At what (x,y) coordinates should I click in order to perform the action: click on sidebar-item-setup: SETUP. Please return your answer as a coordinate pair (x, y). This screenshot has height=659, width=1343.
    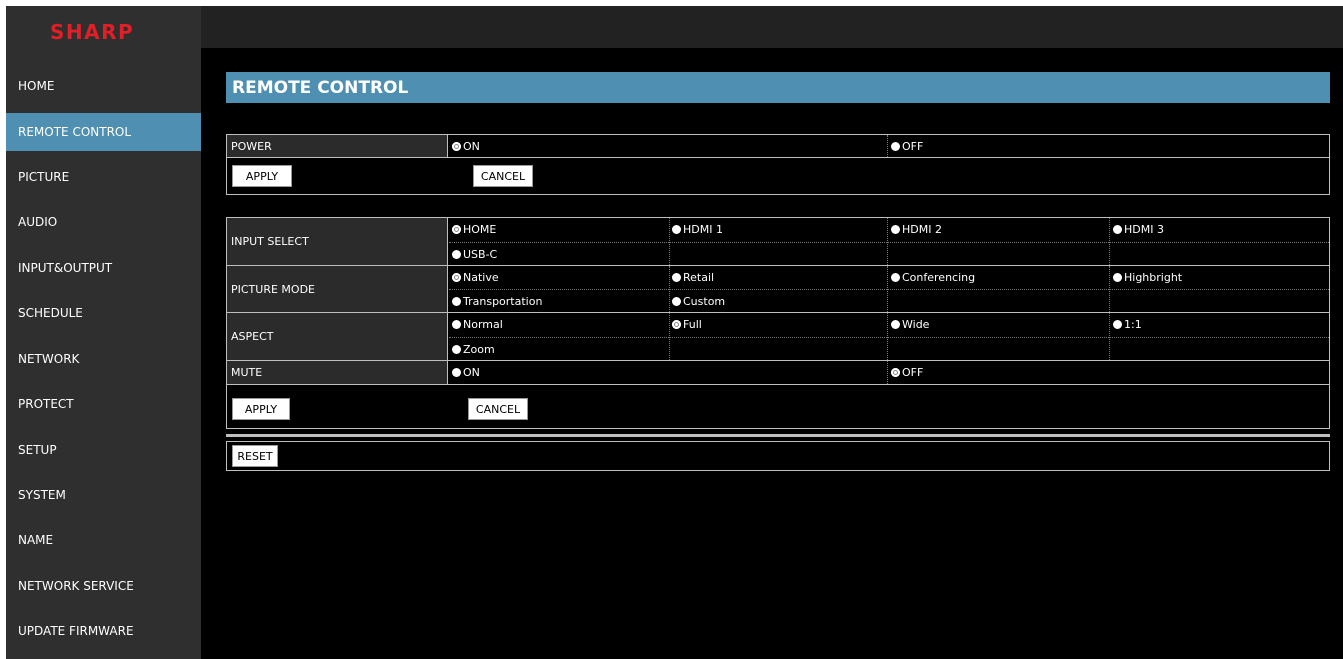
    Looking at the image, I should click on (103, 450).